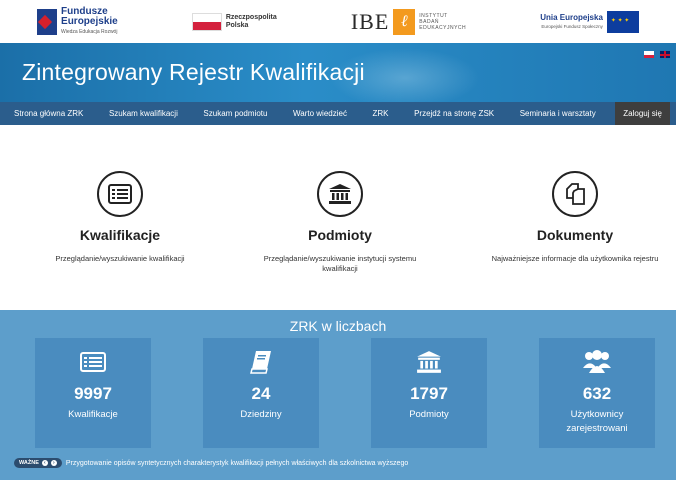  Describe the element at coordinates (572, 26) in the screenshot. I see `ue-sub: Europejski Fundusz Społeczny` at that location.